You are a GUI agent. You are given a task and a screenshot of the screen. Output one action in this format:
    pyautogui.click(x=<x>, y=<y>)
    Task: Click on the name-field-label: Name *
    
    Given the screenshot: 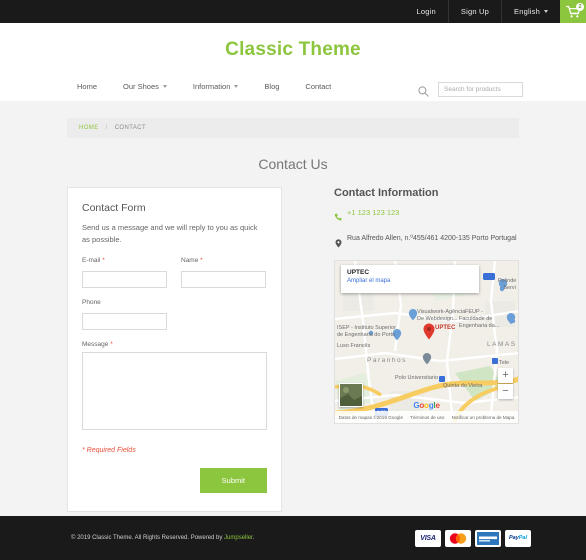 What is the action you would take?
    pyautogui.click(x=223, y=260)
    